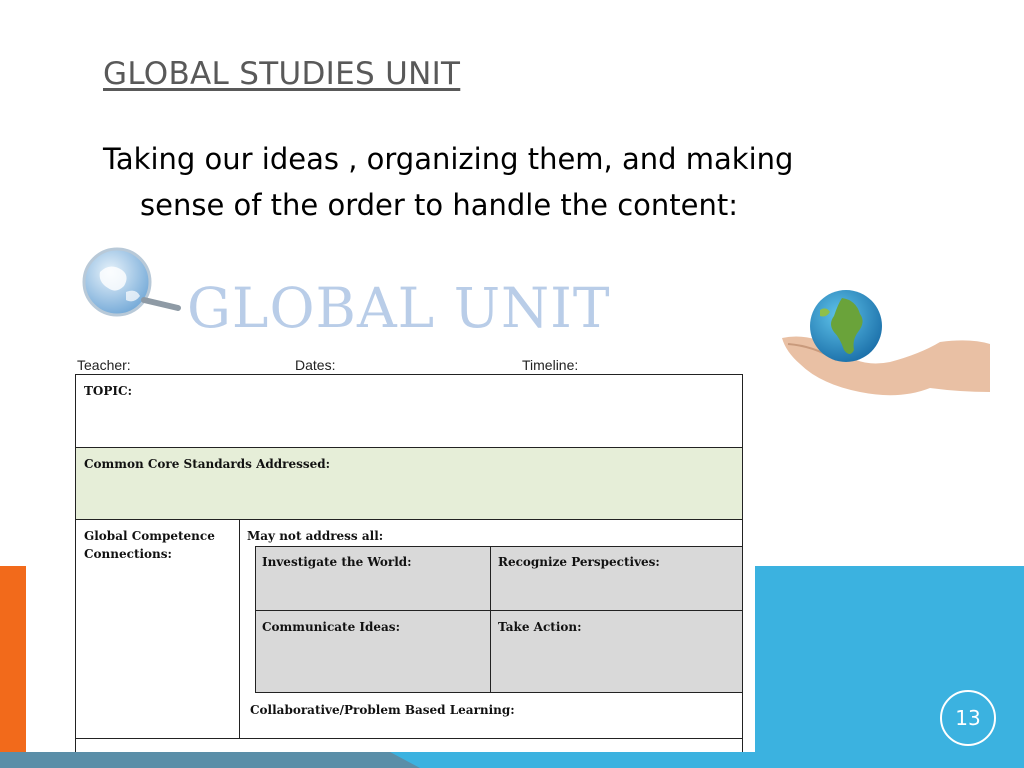  I want to click on may-not-label: May not address all:, so click(315, 536).